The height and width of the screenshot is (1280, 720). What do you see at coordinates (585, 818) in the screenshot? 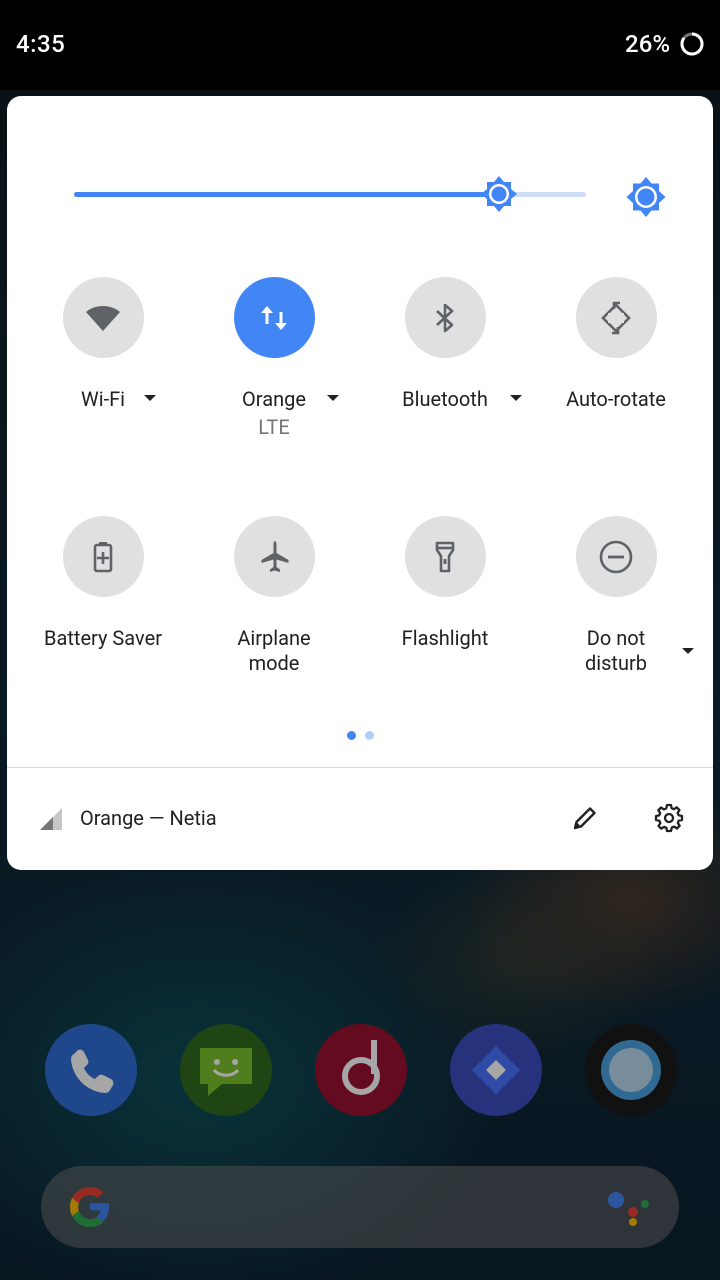
I see `edit-pencil-icon` at bounding box center [585, 818].